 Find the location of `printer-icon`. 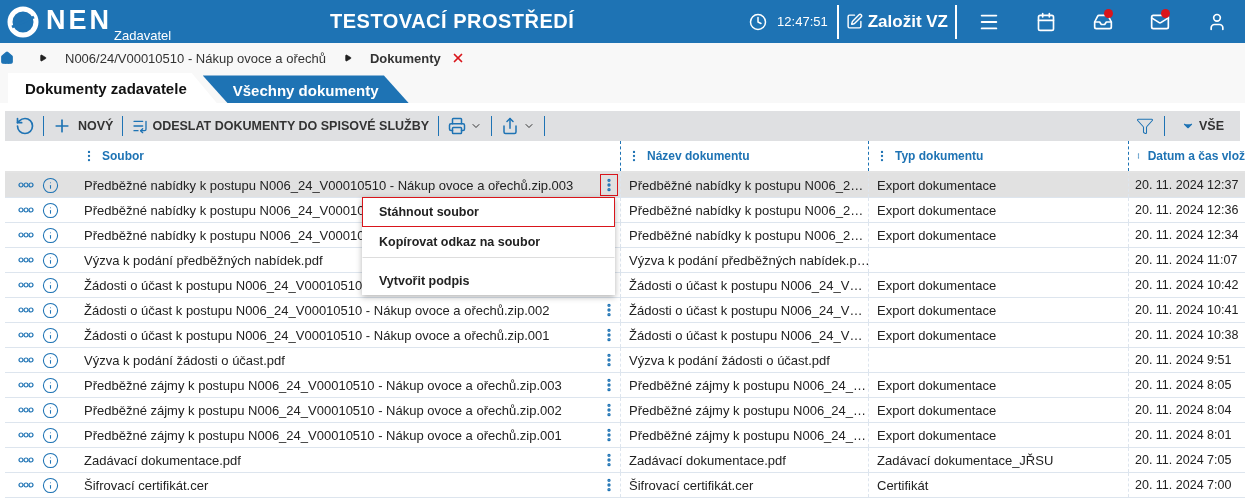

printer-icon is located at coordinates (457, 126).